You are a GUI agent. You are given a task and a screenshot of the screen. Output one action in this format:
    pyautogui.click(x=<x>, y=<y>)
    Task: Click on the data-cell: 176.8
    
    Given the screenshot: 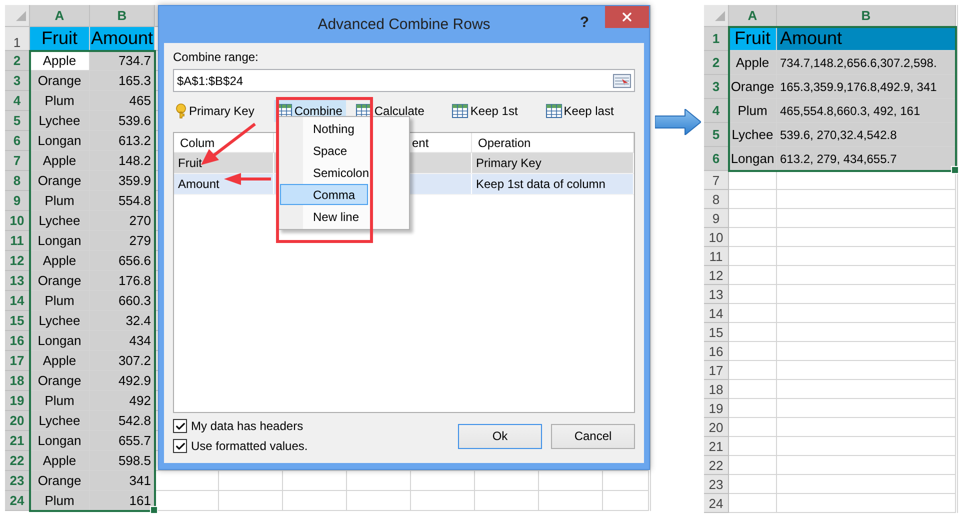 What is the action you would take?
    pyautogui.click(x=122, y=281)
    